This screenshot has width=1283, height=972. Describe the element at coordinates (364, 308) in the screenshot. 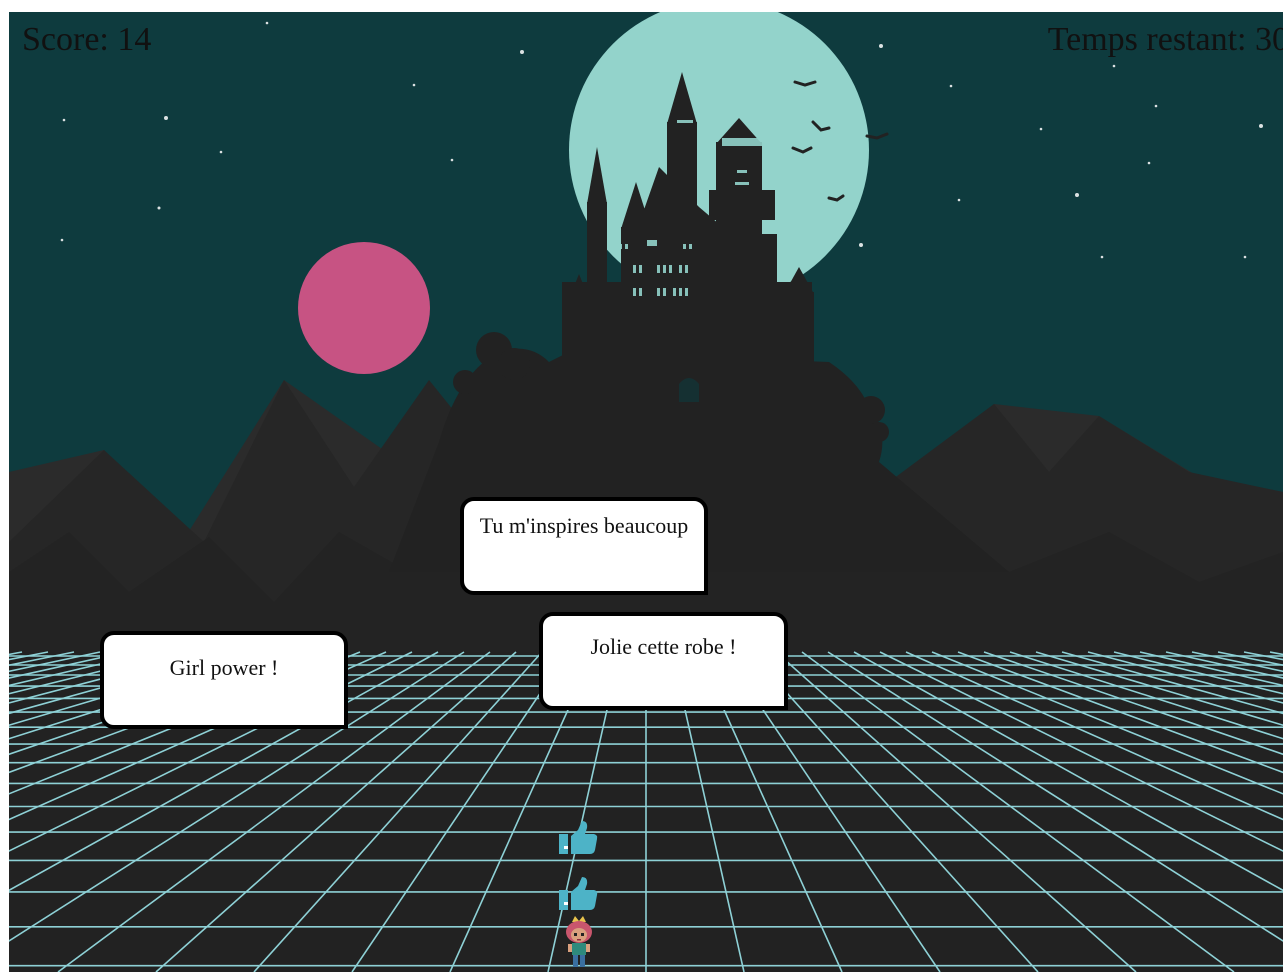

I see `pink-planet` at that location.